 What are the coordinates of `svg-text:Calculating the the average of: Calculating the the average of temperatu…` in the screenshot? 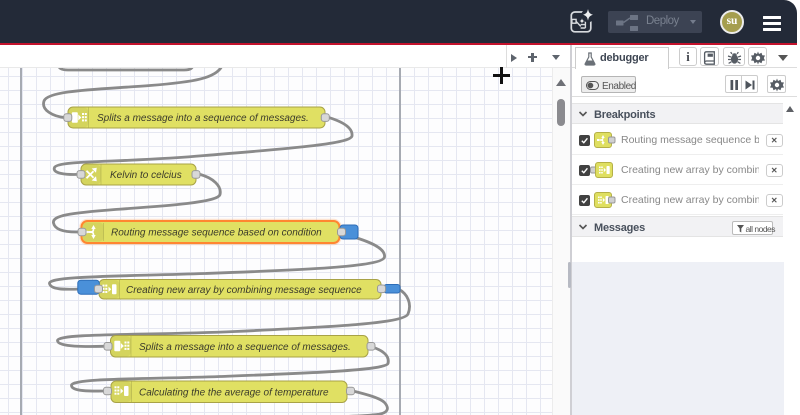 It's located at (234, 392).